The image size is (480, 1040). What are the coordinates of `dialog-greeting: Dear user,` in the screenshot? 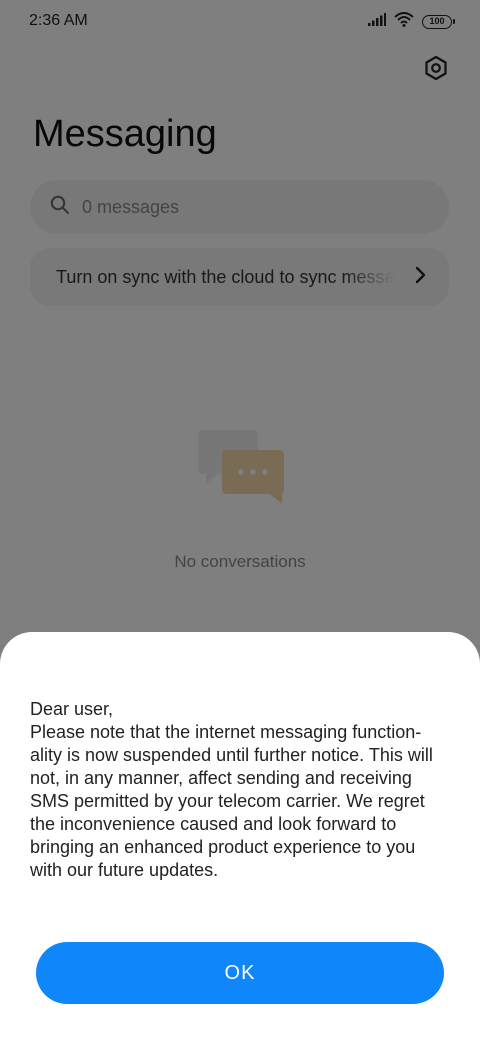 It's located at (72, 709).